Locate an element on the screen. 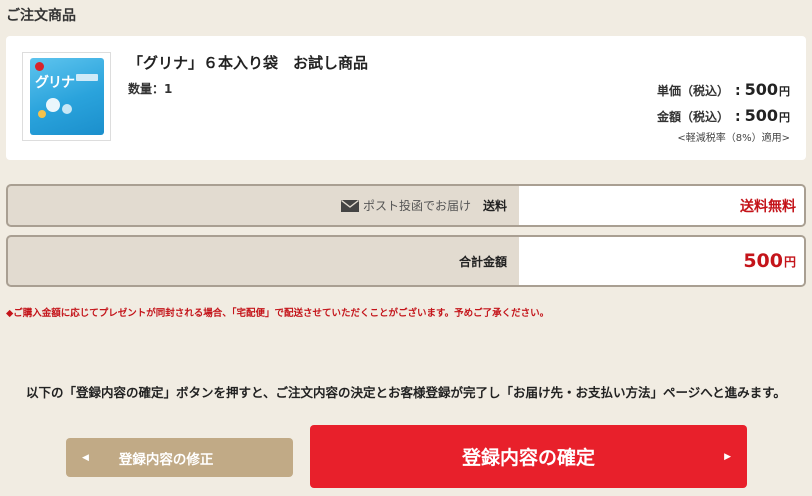 The height and width of the screenshot is (496, 812). shipping-fee-row: ポスト投函でお届け 送料 送料無料 is located at coordinates (406, 205).